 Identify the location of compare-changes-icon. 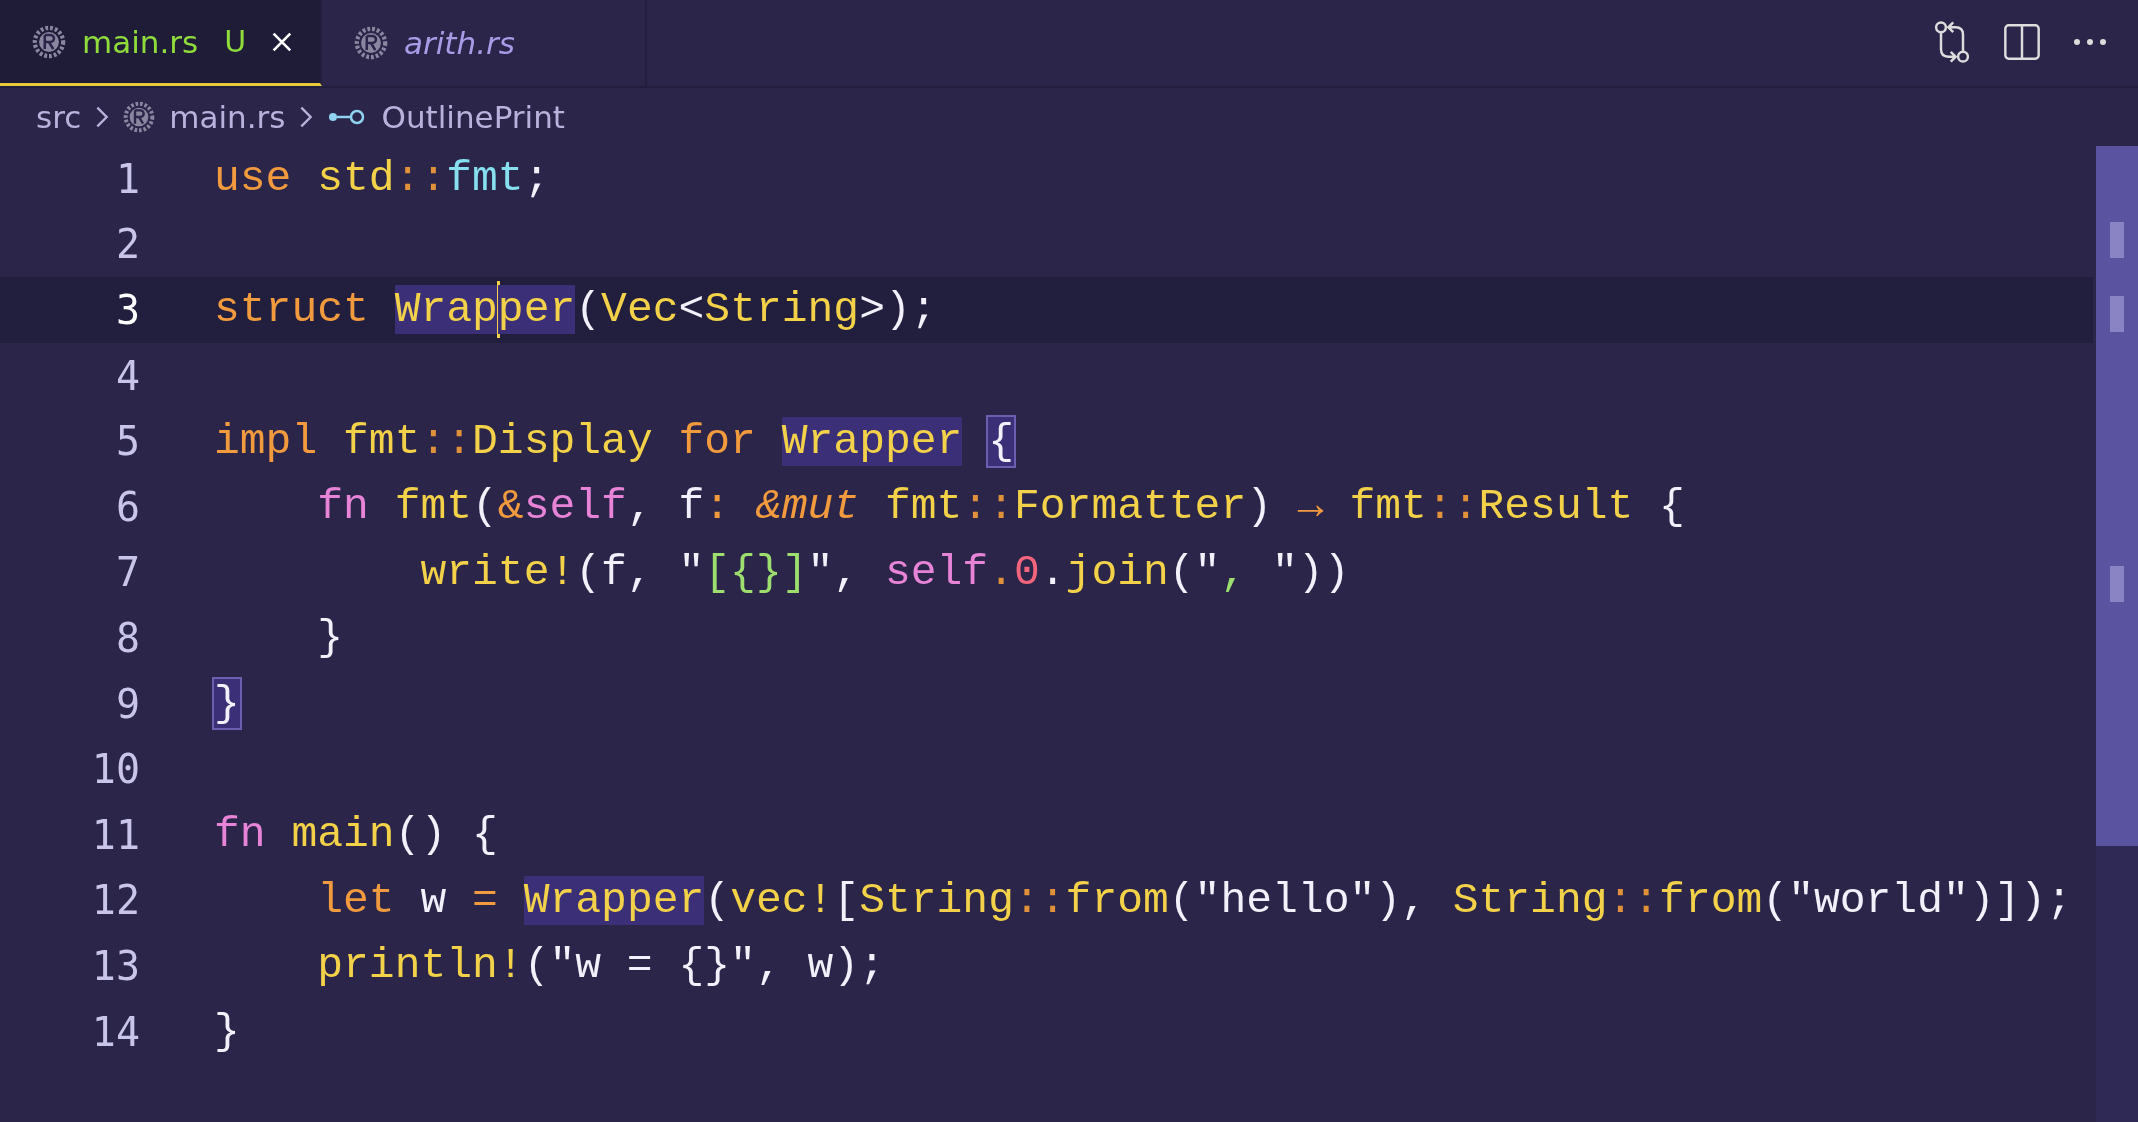
(1952, 42).